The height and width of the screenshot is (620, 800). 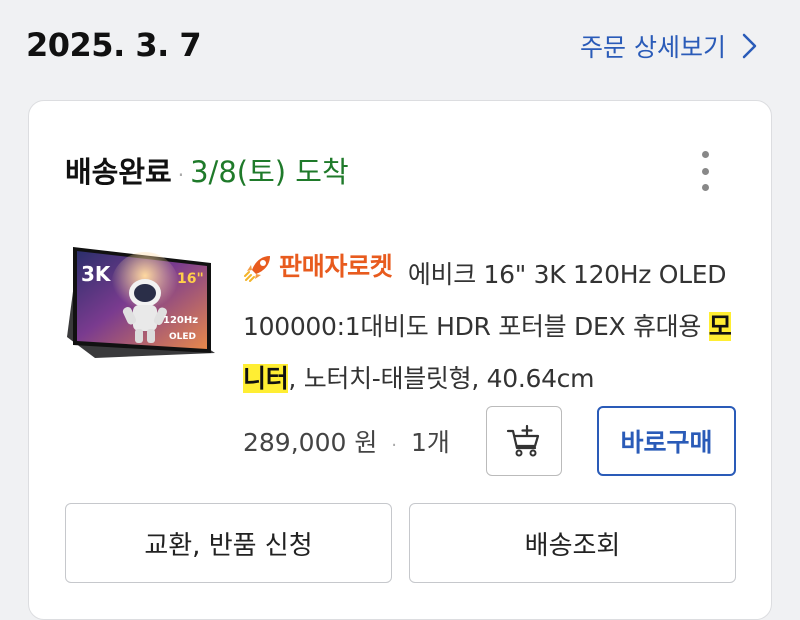 I want to click on price-quantity: 289,000 원 · 1개, so click(x=346, y=441).